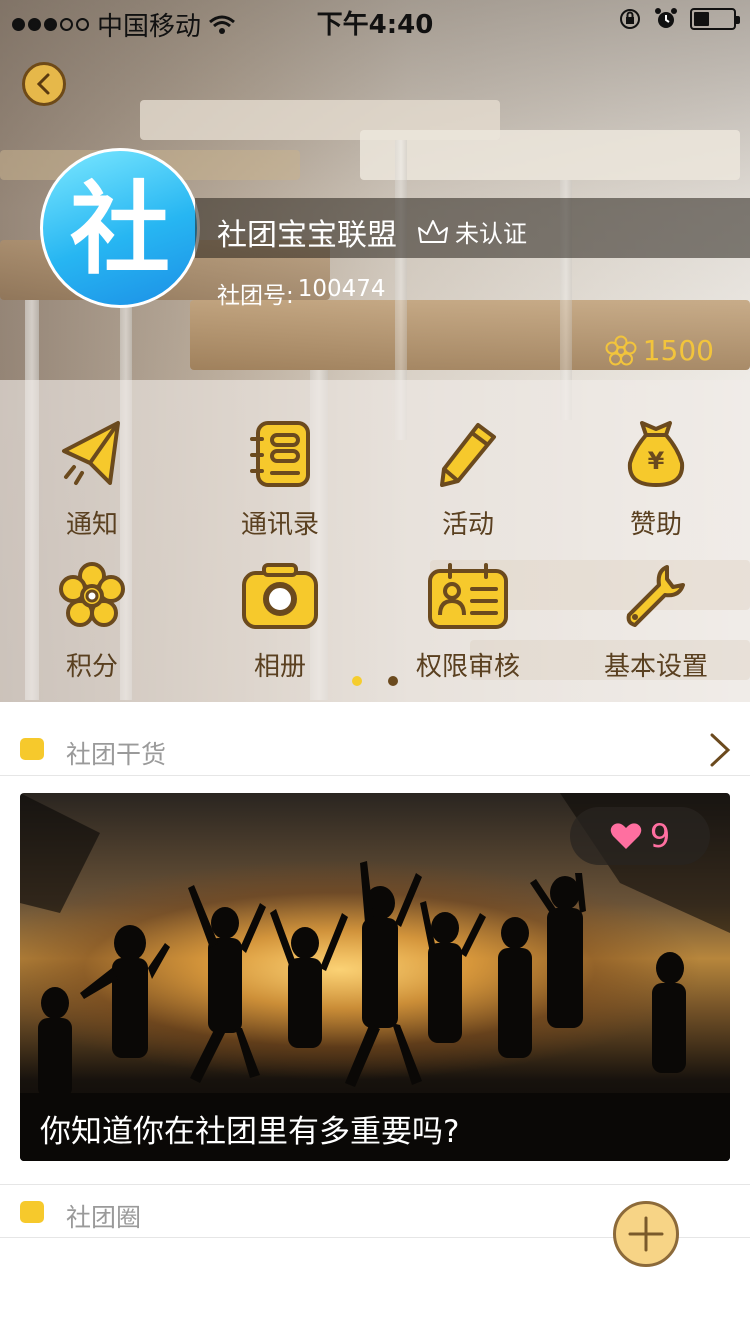 This screenshot has width=750, height=1334. What do you see at coordinates (626, 836) in the screenshot?
I see `heart-icon` at bounding box center [626, 836].